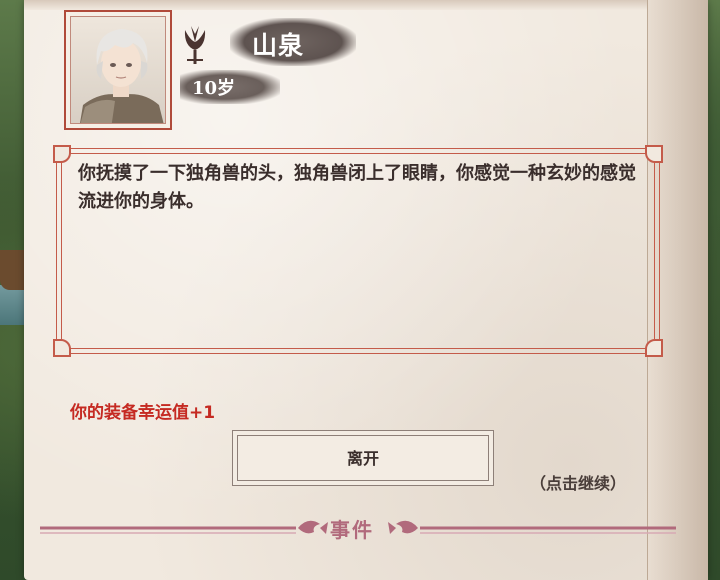 The height and width of the screenshot is (580, 720). I want to click on scroll-top-edge, so click(366, 5).